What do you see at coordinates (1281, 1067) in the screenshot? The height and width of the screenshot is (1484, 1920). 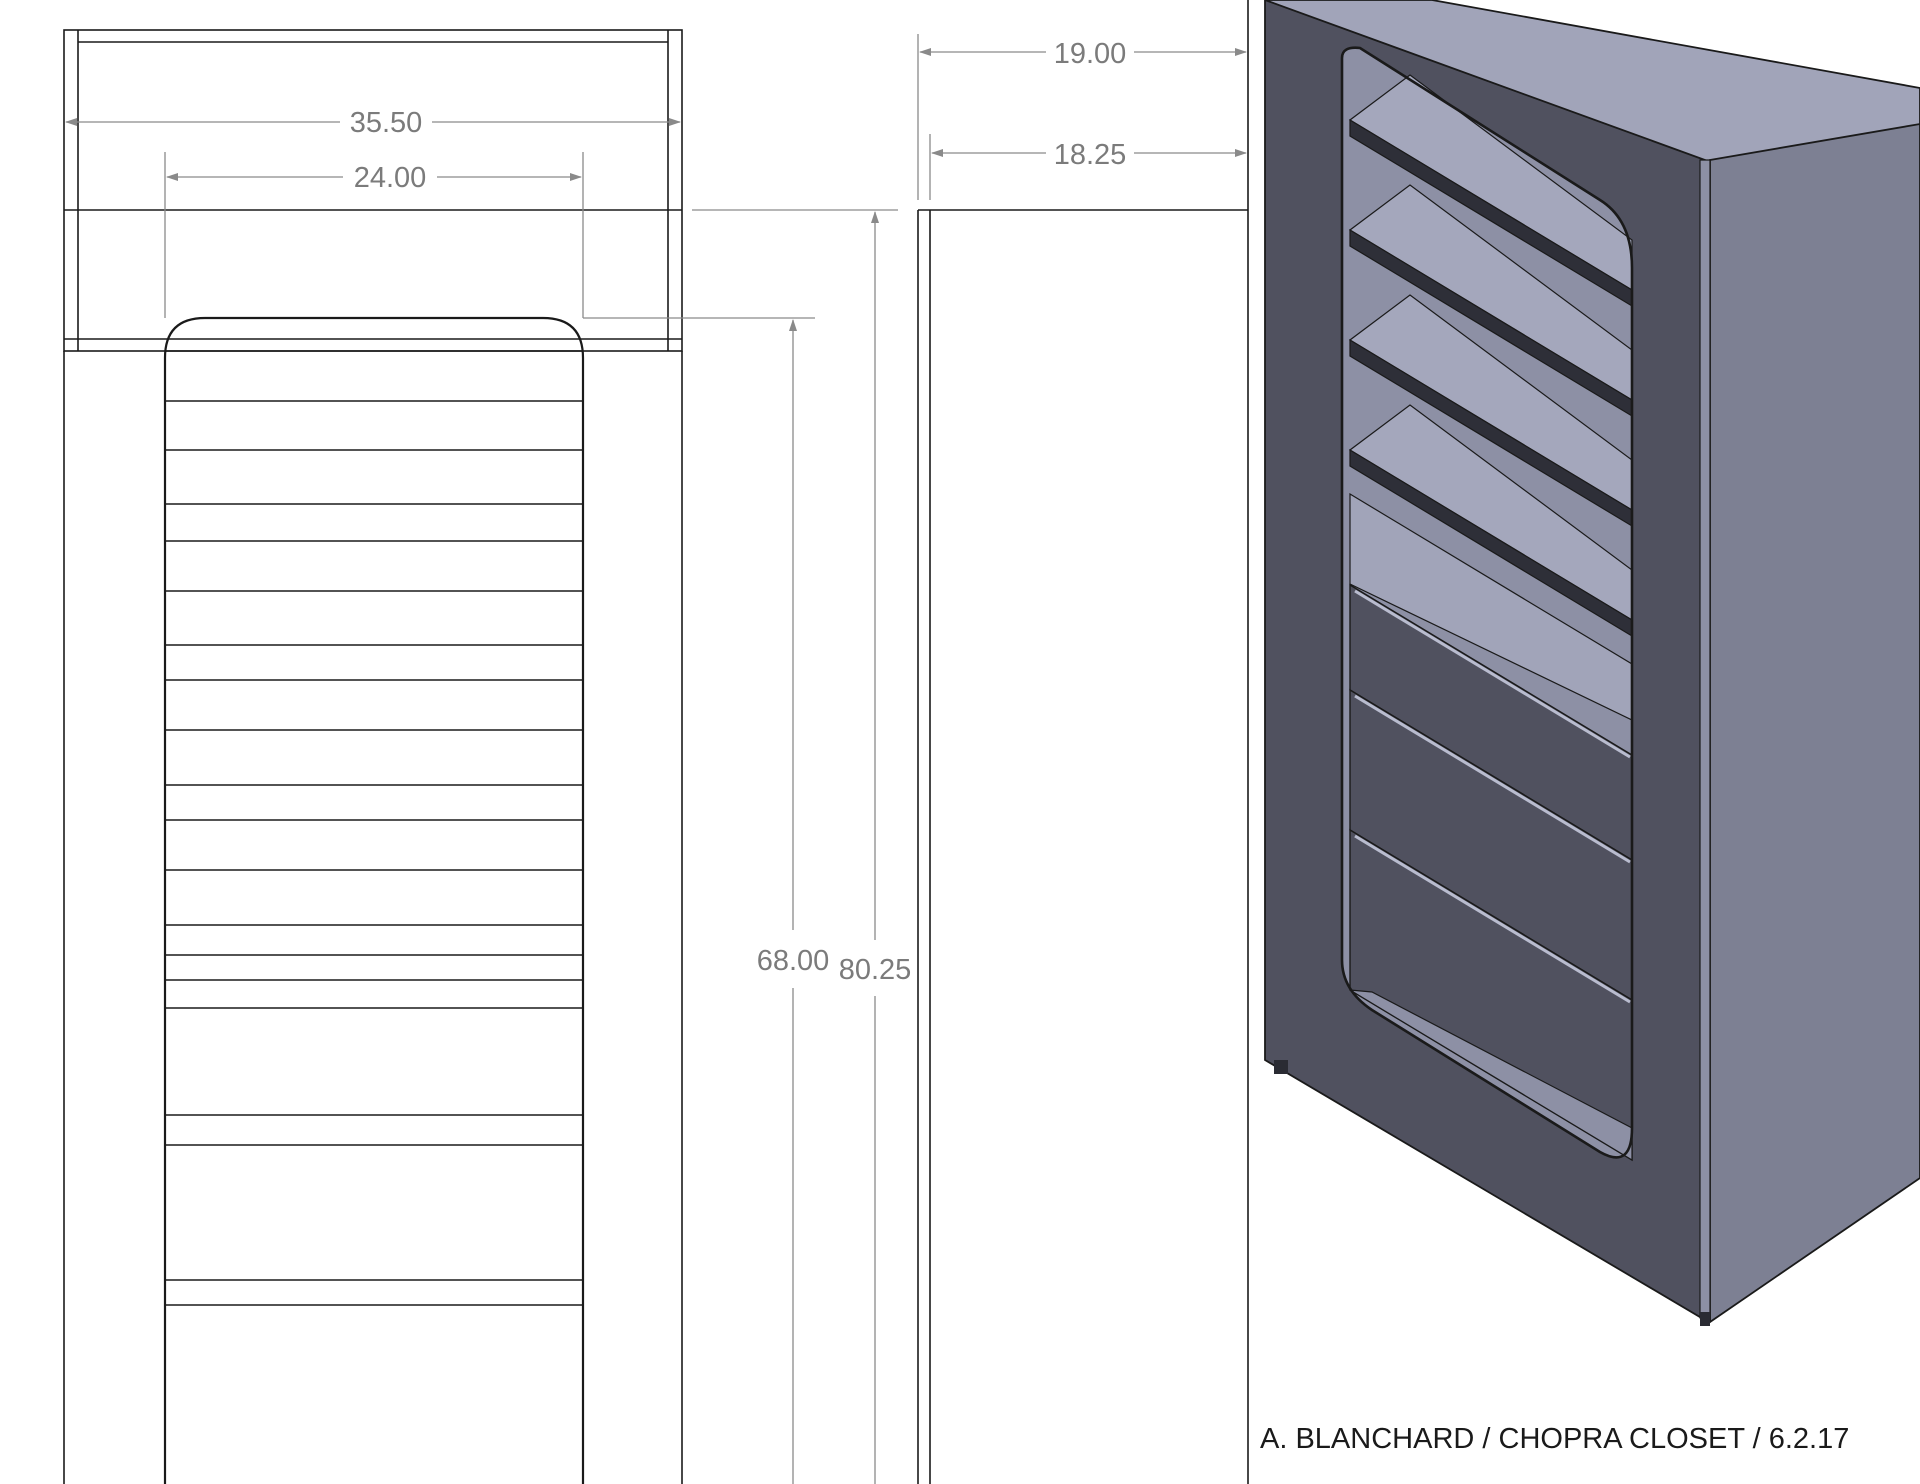 I see `iso-foot-left` at bounding box center [1281, 1067].